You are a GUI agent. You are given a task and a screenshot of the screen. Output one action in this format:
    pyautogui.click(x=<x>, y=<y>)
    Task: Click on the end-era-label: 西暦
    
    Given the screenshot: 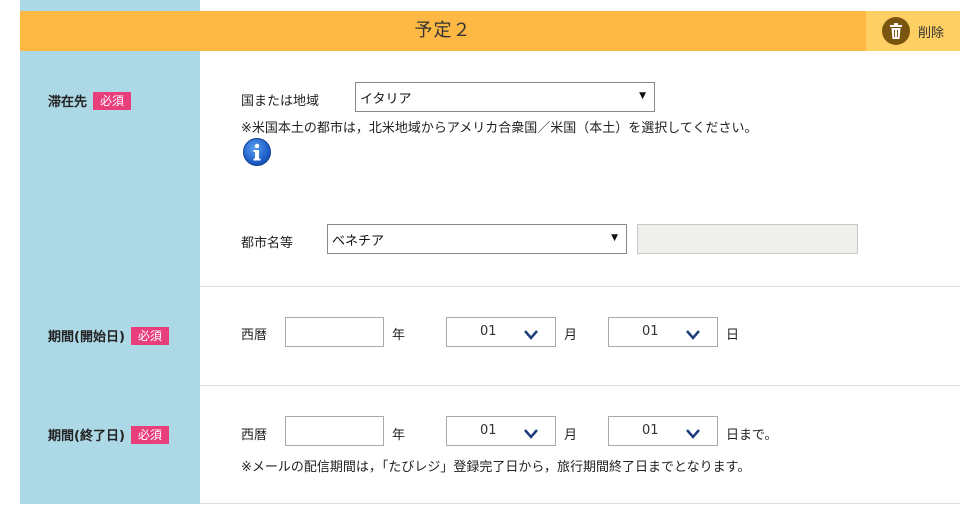 What is the action you would take?
    pyautogui.click(x=254, y=435)
    